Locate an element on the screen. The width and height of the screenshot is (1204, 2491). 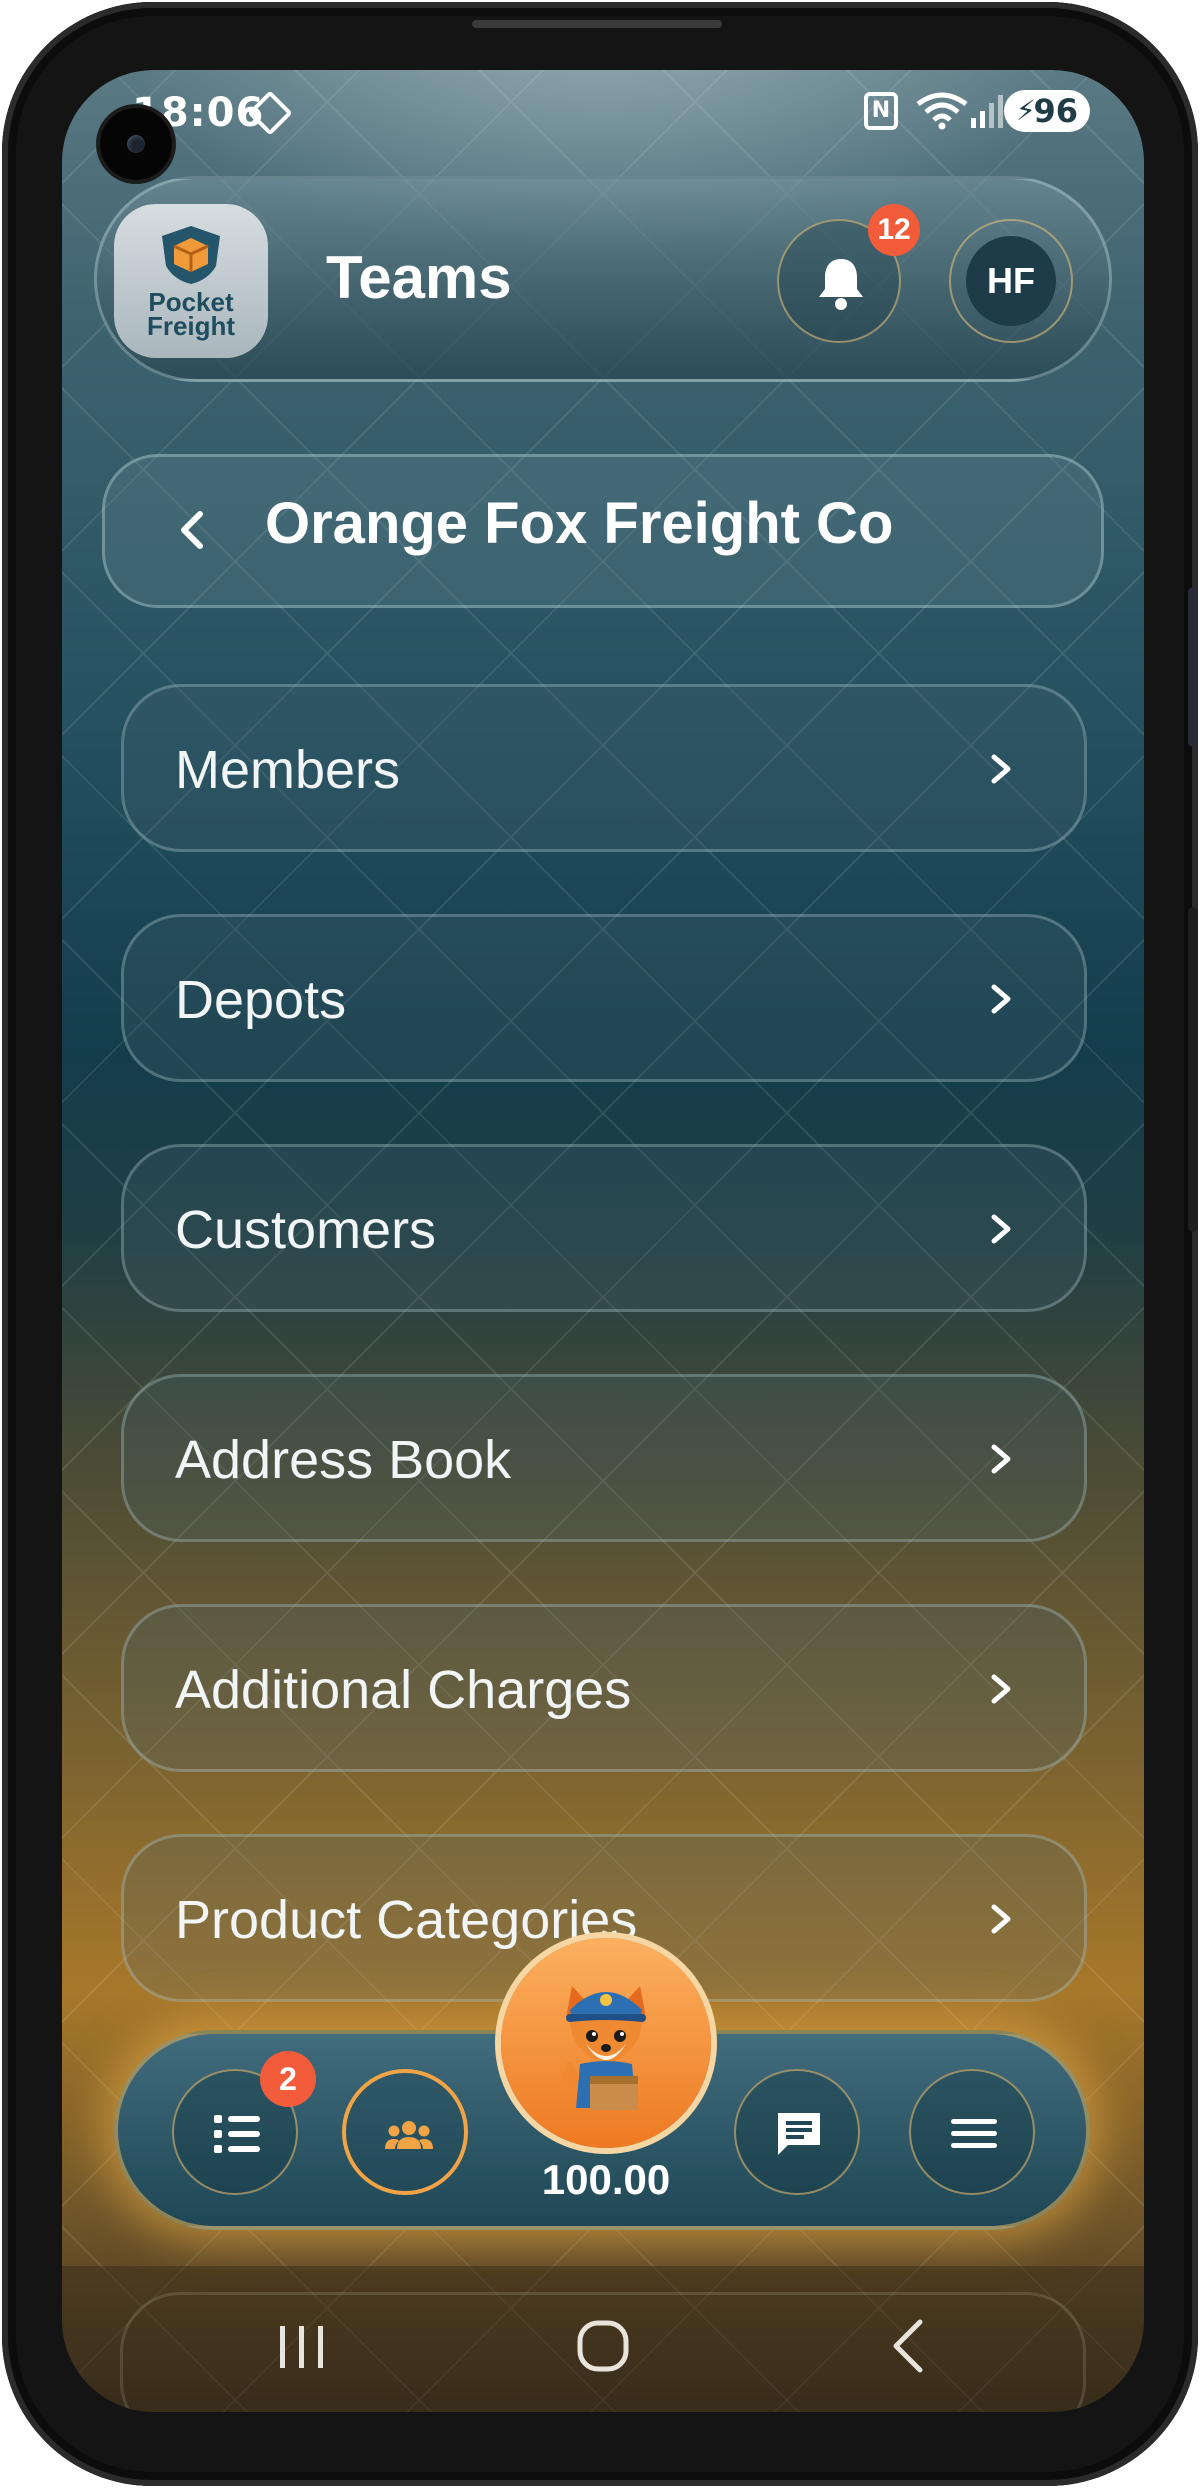
teams-button is located at coordinates (405, 2132).